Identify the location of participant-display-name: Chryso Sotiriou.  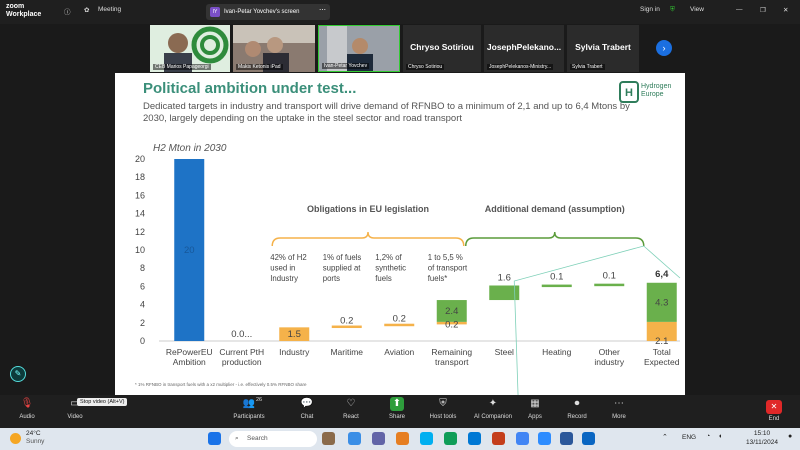
(442, 47).